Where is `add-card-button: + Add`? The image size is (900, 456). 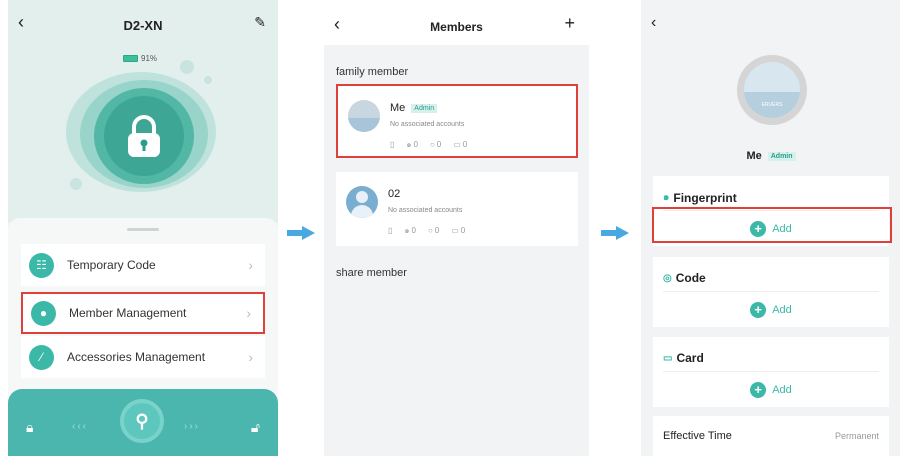
add-card-button: + Add is located at coordinates (771, 390).